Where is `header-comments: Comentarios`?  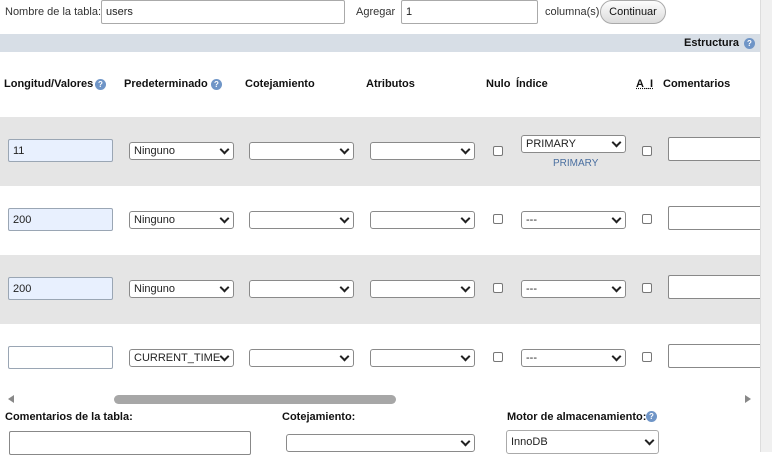 header-comments: Comentarios is located at coordinates (697, 84).